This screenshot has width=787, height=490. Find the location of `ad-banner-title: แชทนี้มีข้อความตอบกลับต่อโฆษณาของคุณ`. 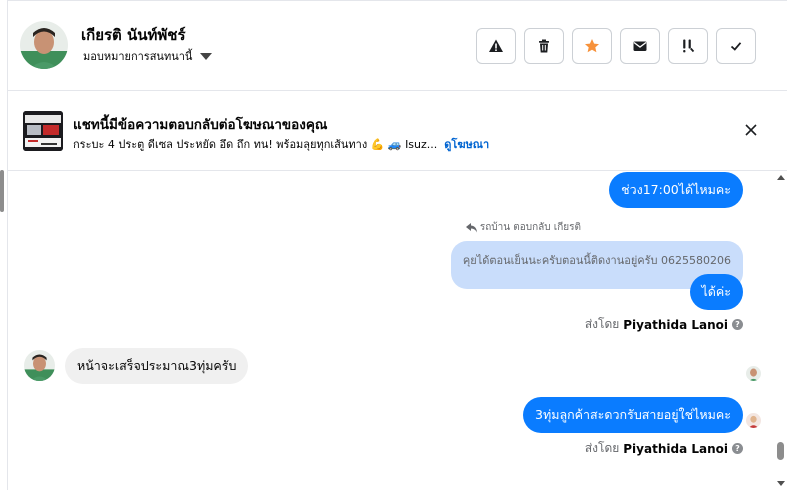

ad-banner-title: แชทนี้มีข้อความตอบกลับต่อโฆษณาของคุณ is located at coordinates (200, 125).